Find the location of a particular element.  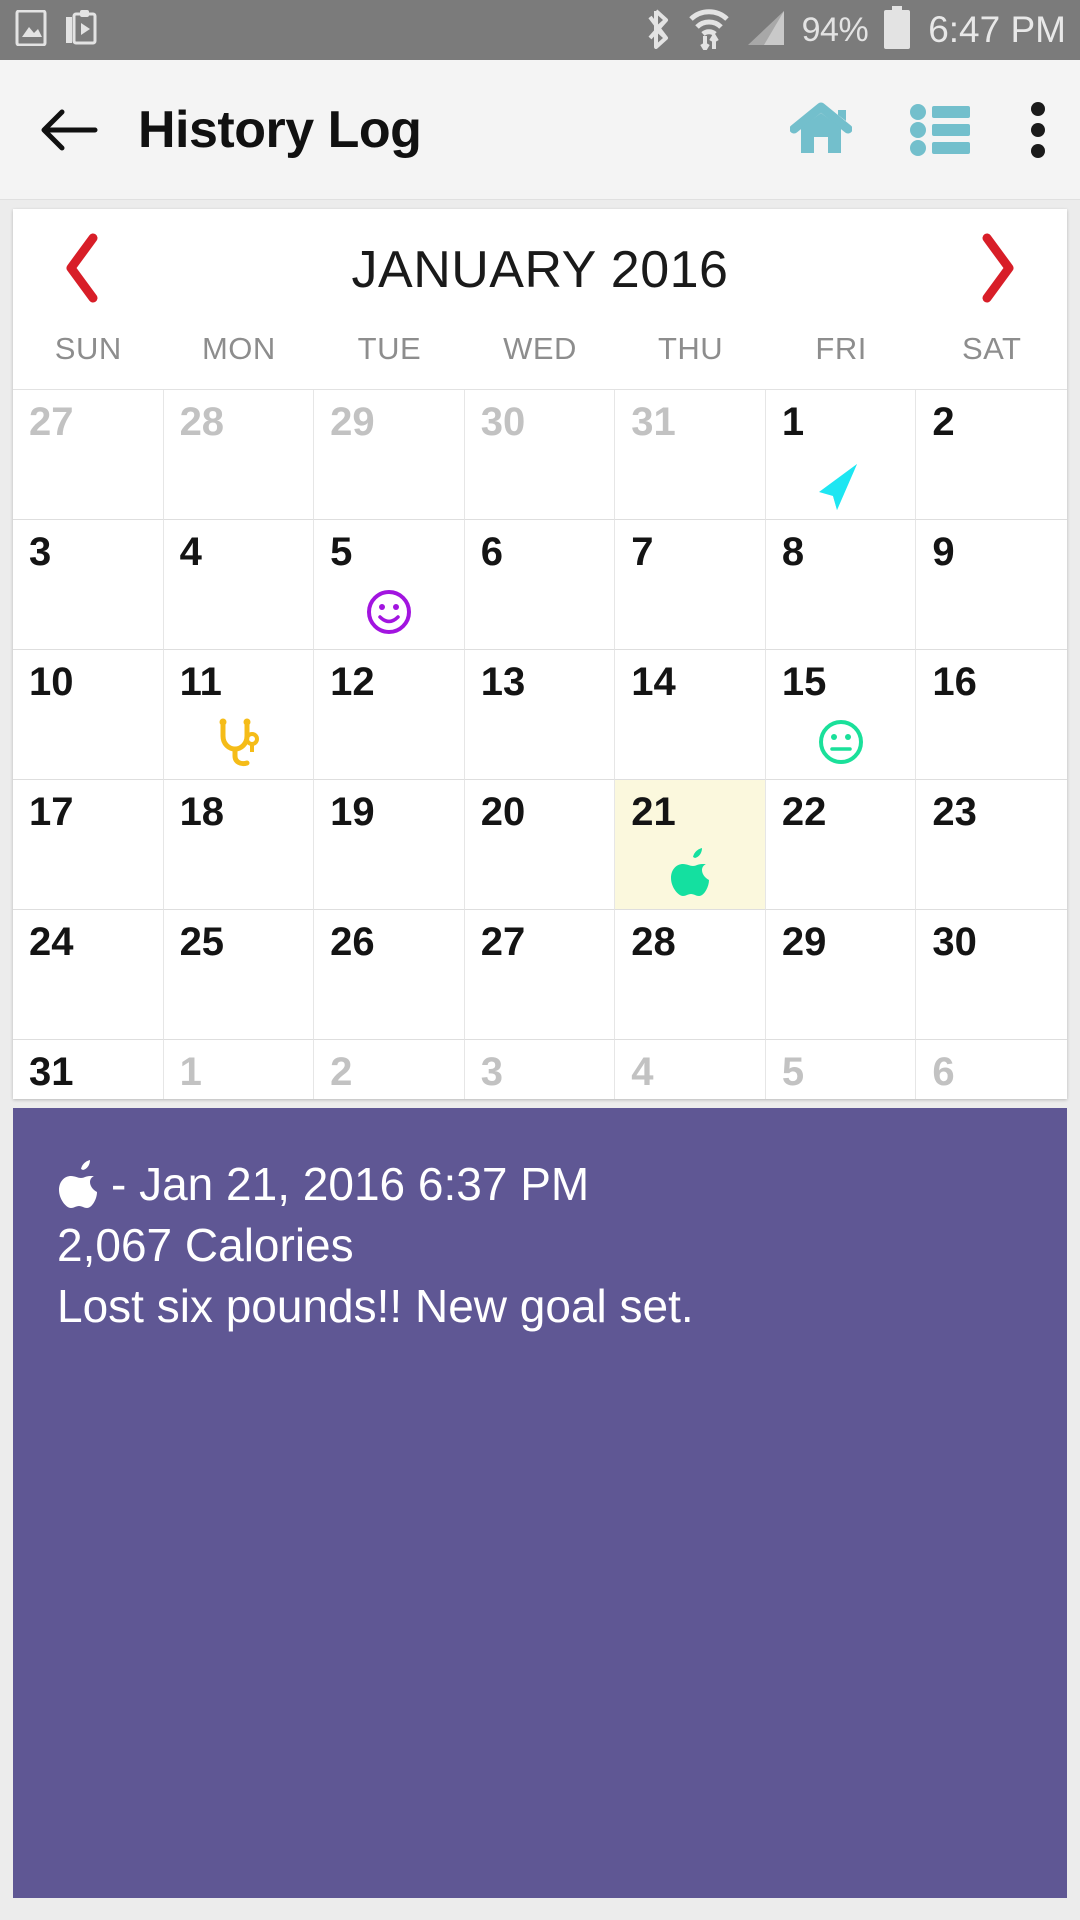

smiley-neutral-icon is located at coordinates (841, 742).